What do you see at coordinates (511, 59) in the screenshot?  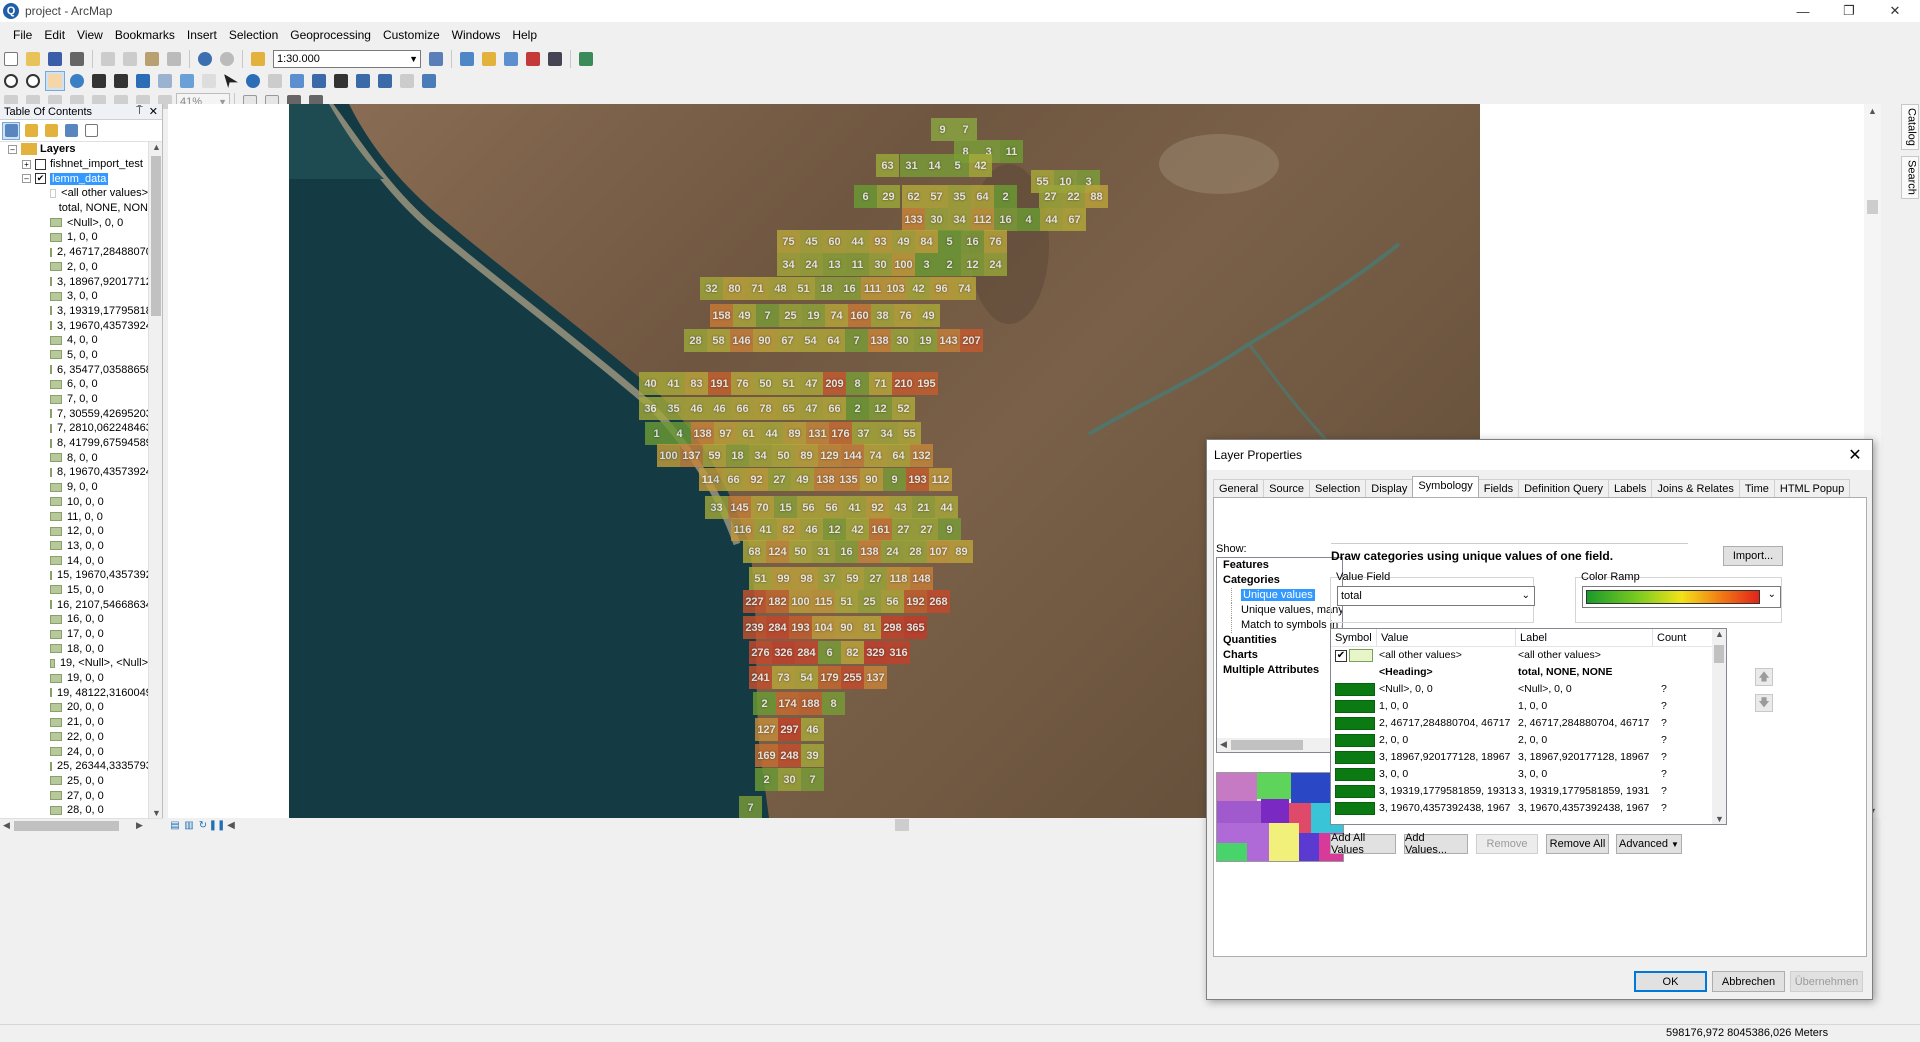 I see `search-window-icon` at bounding box center [511, 59].